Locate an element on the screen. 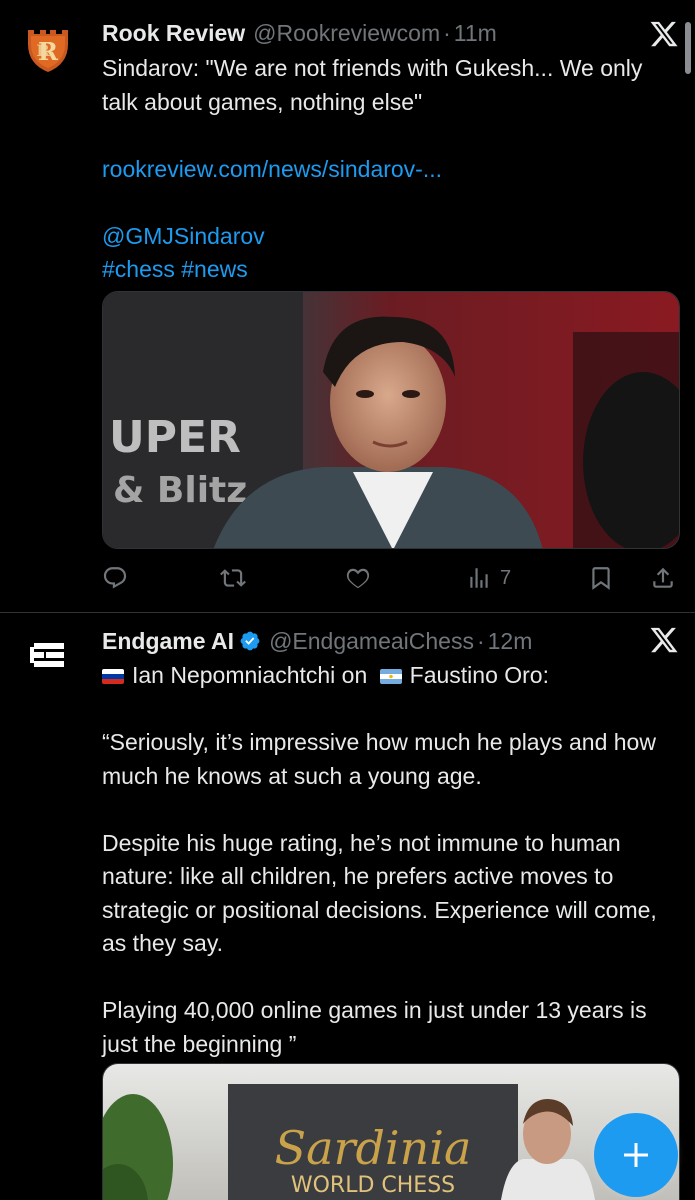  svg-text: & Blitz is located at coordinates (180, 490).